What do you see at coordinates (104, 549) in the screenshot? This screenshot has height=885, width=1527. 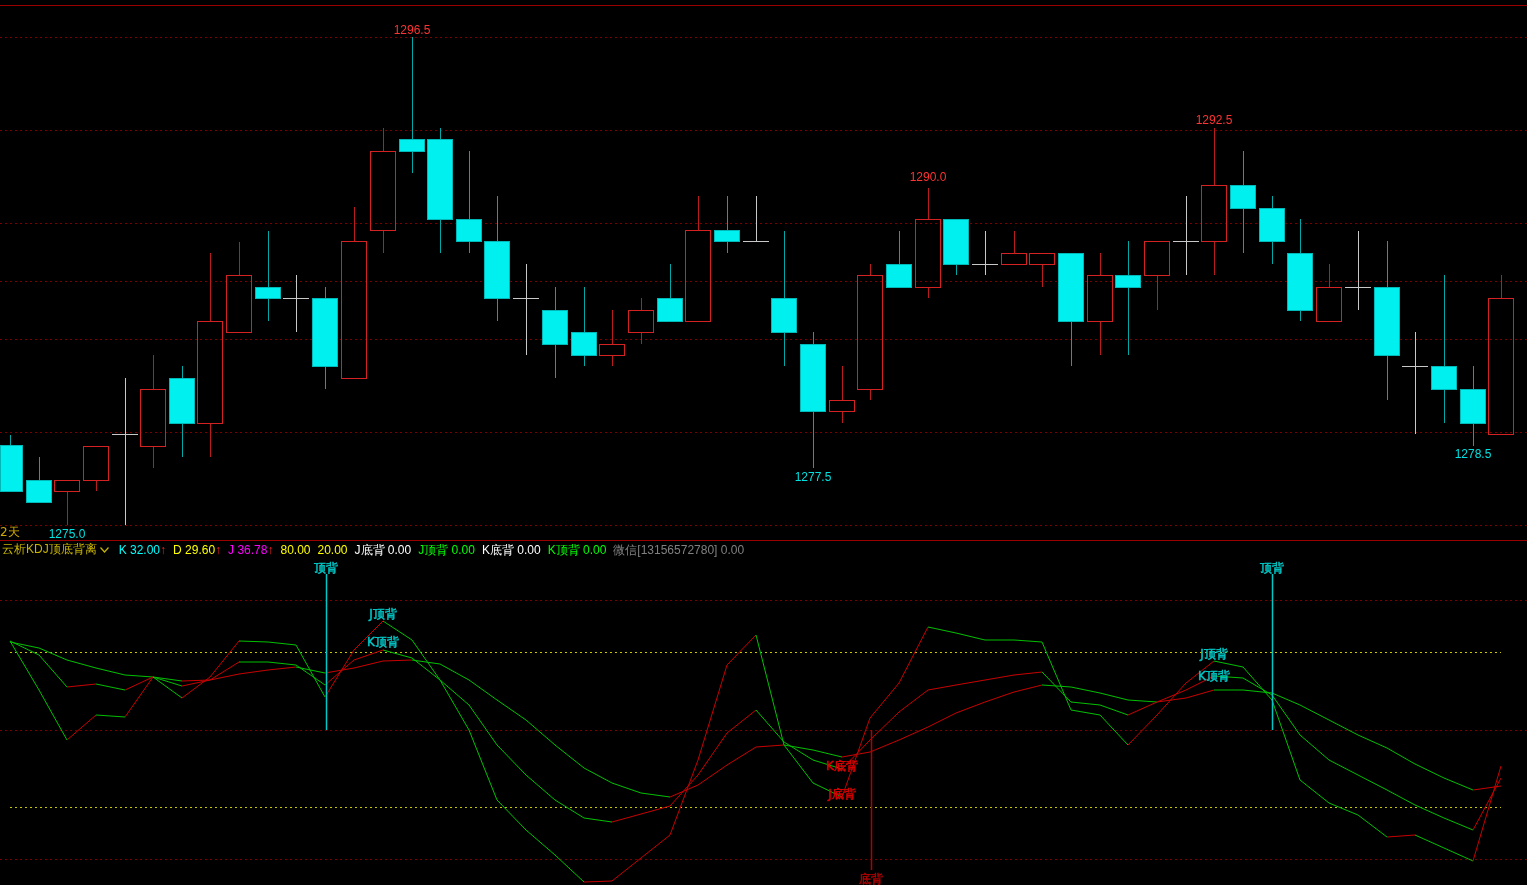 I see `chevron-down-icon` at bounding box center [104, 549].